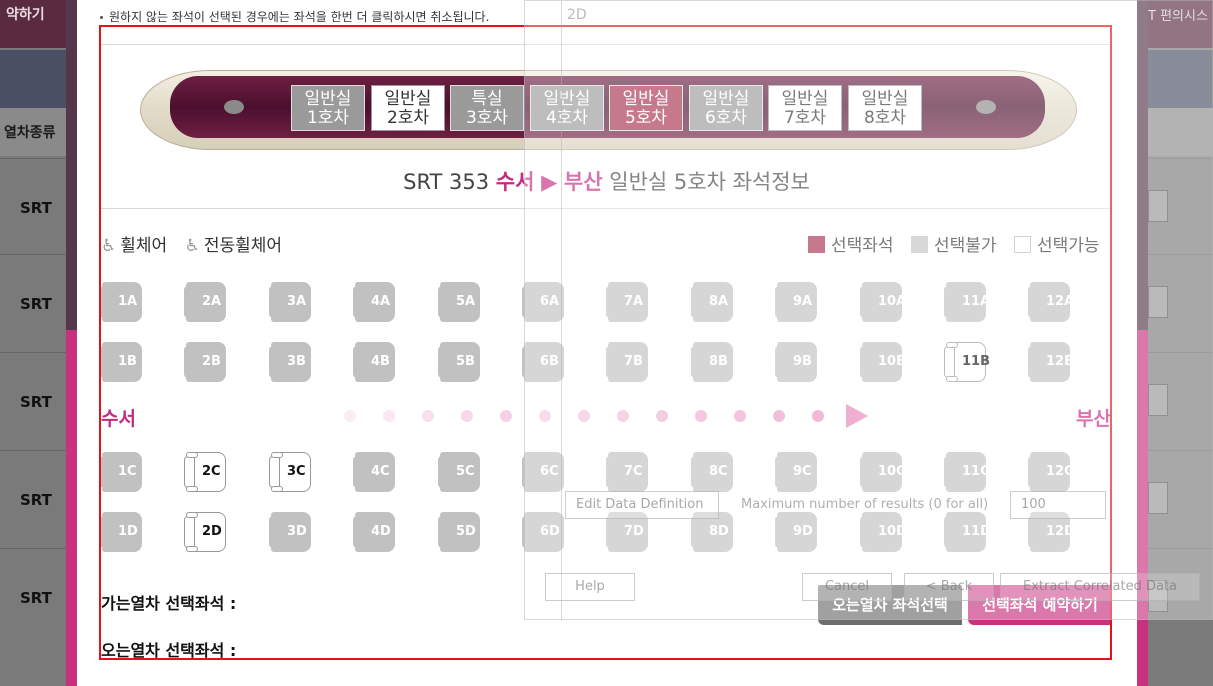 This screenshot has width=1213, height=686. Describe the element at coordinates (642, 505) in the screenshot. I see `edit-data-definition-button: Edit Data Definition` at that location.